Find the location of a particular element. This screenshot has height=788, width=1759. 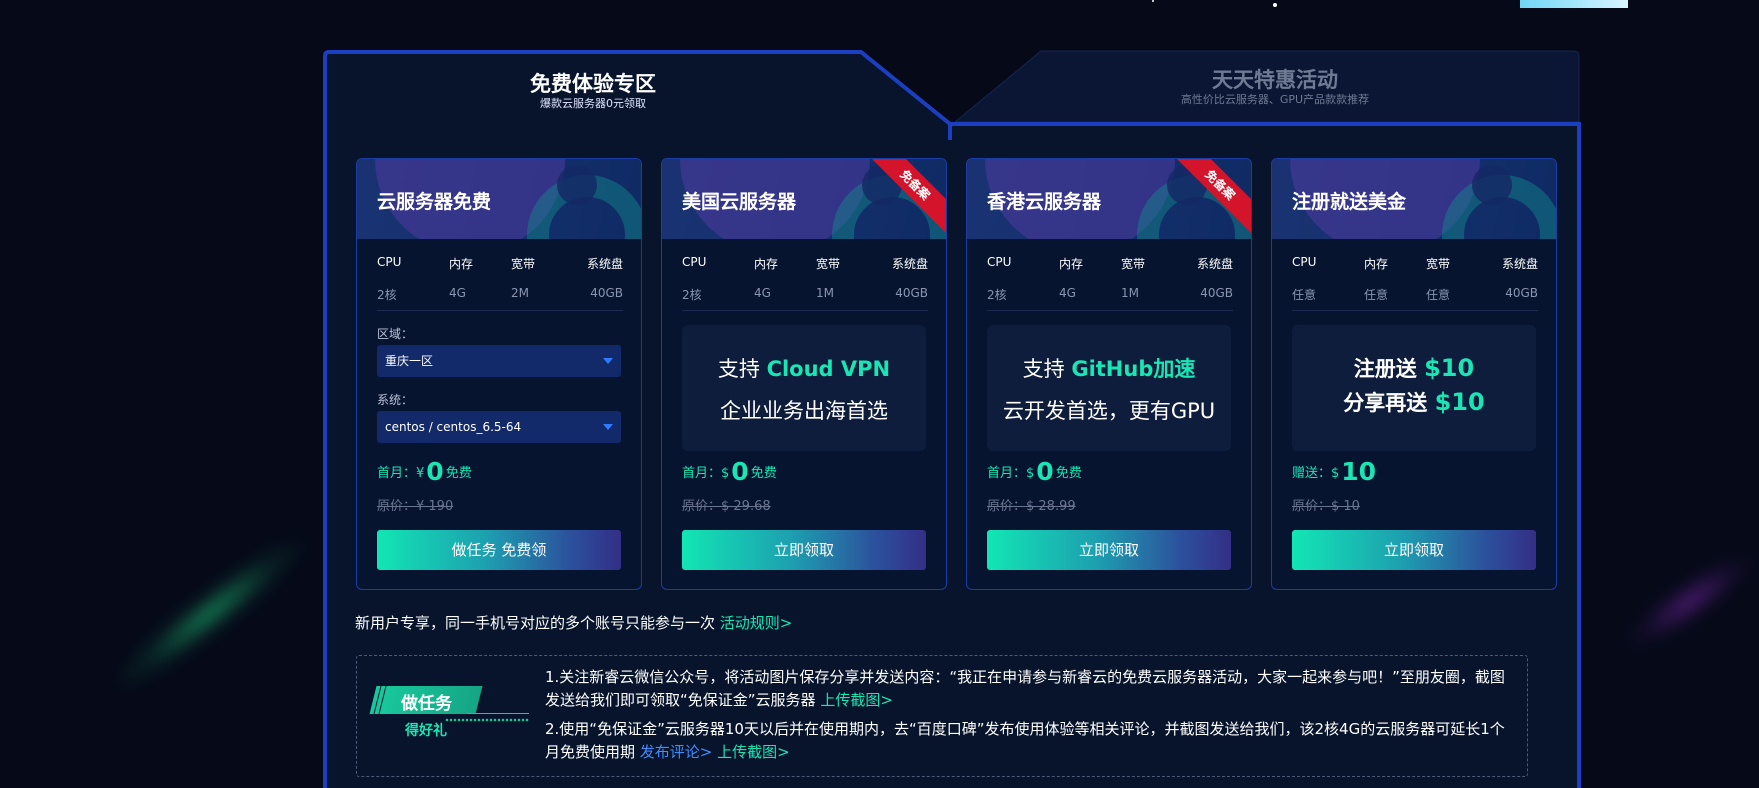

tab-subtitle: 爆款云服务器0元领取 is located at coordinates (593, 103).